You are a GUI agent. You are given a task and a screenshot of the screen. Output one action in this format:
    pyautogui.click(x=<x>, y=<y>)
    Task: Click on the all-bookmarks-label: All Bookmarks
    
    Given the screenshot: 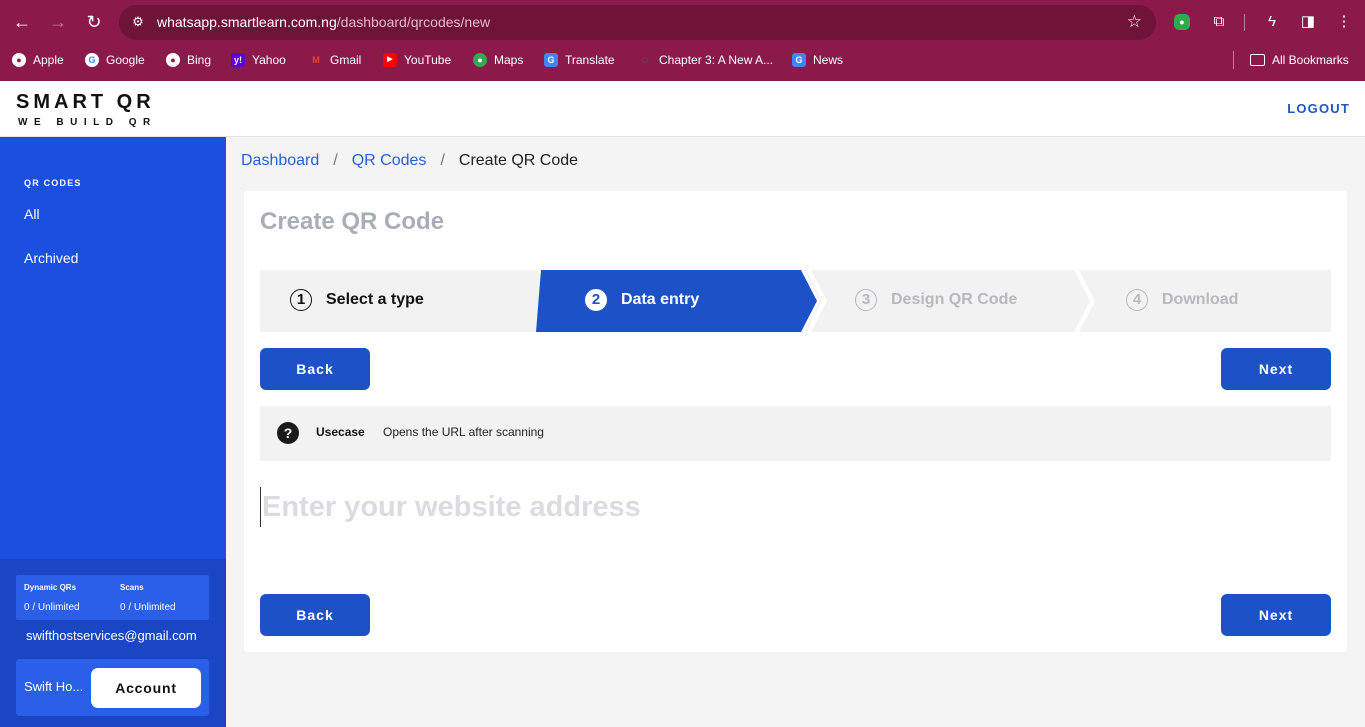 What is the action you would take?
    pyautogui.click(x=1310, y=60)
    